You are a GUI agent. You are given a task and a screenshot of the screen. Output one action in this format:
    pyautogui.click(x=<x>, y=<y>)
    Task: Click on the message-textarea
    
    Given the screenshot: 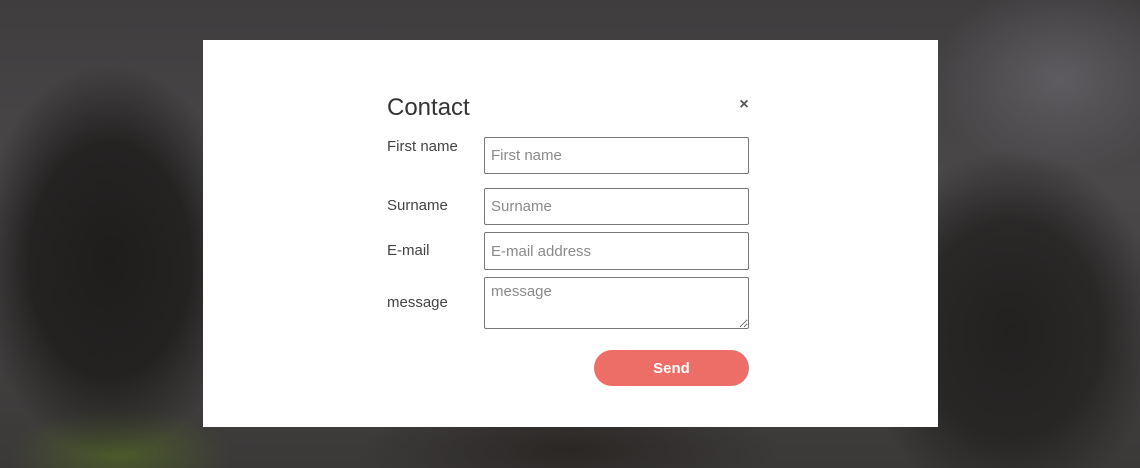 What is the action you would take?
    pyautogui.click(x=616, y=303)
    